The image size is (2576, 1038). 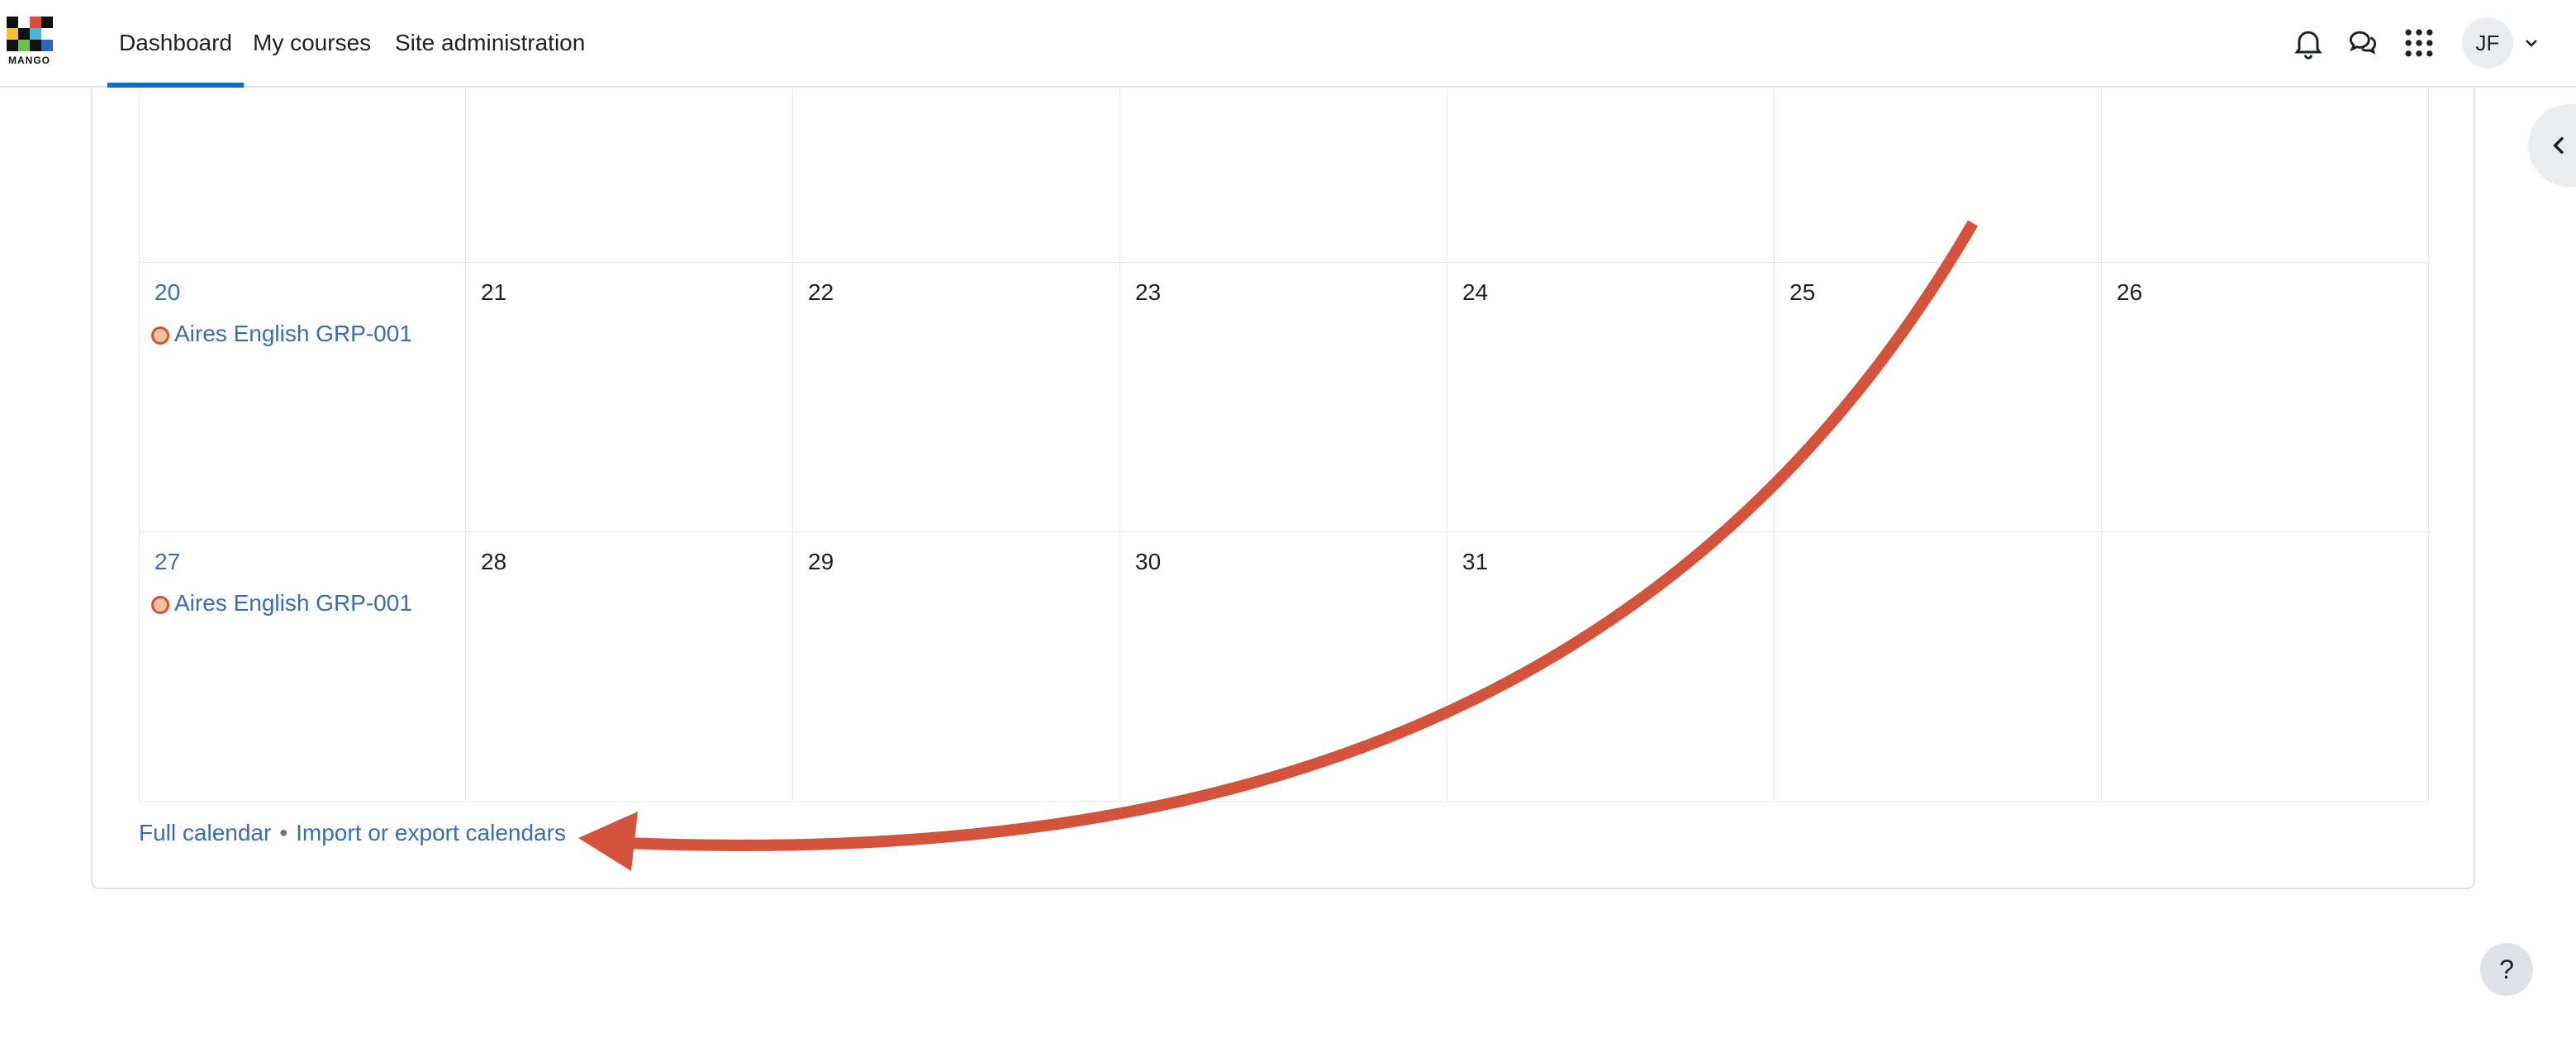 What do you see at coordinates (302, 667) in the screenshot?
I see `calendar-day-cell: 27 Aires English GRP-001` at bounding box center [302, 667].